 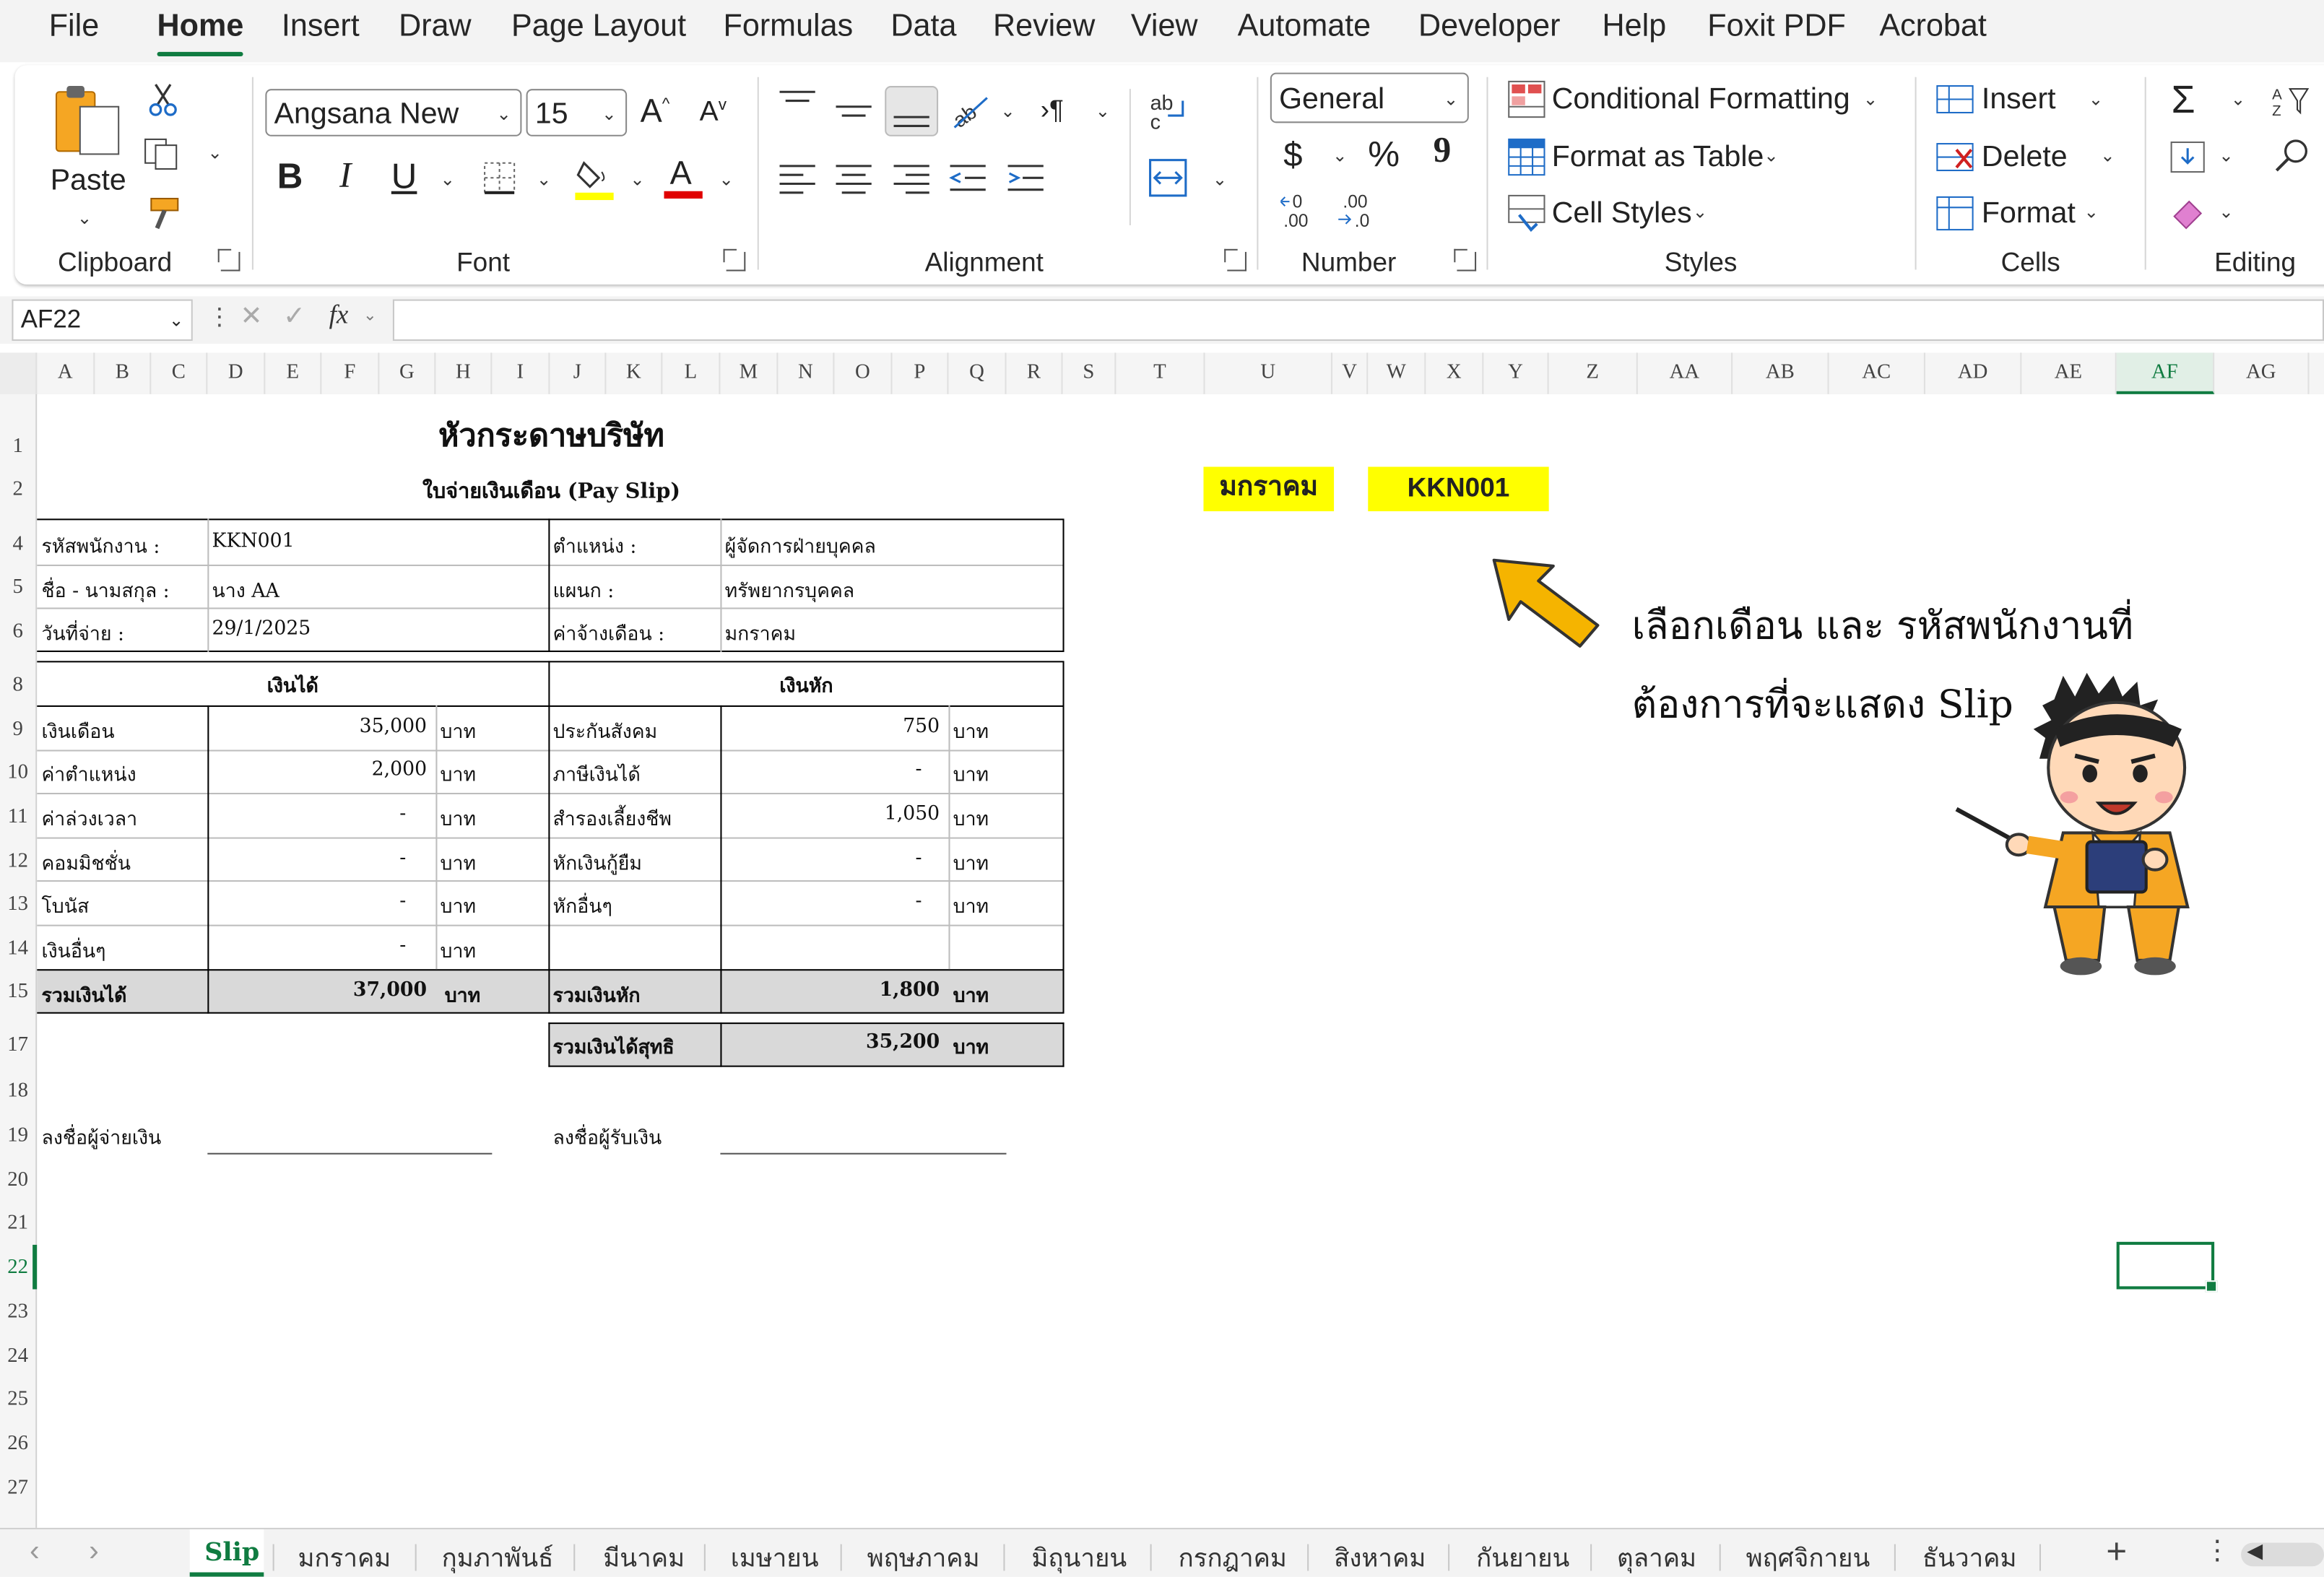 What do you see at coordinates (17, 491) in the screenshot?
I see `row-header: 2` at bounding box center [17, 491].